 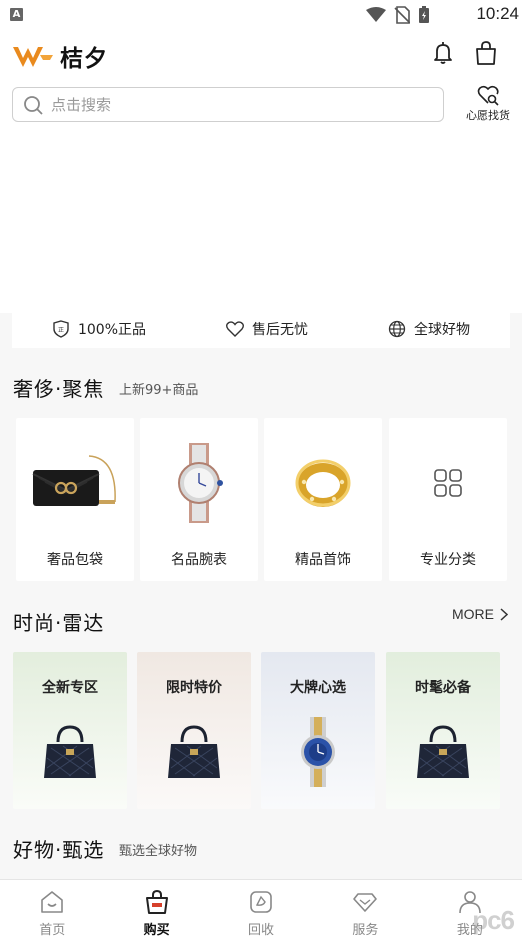 I want to click on brand-logo: 桔夕, so click(x=60, y=56).